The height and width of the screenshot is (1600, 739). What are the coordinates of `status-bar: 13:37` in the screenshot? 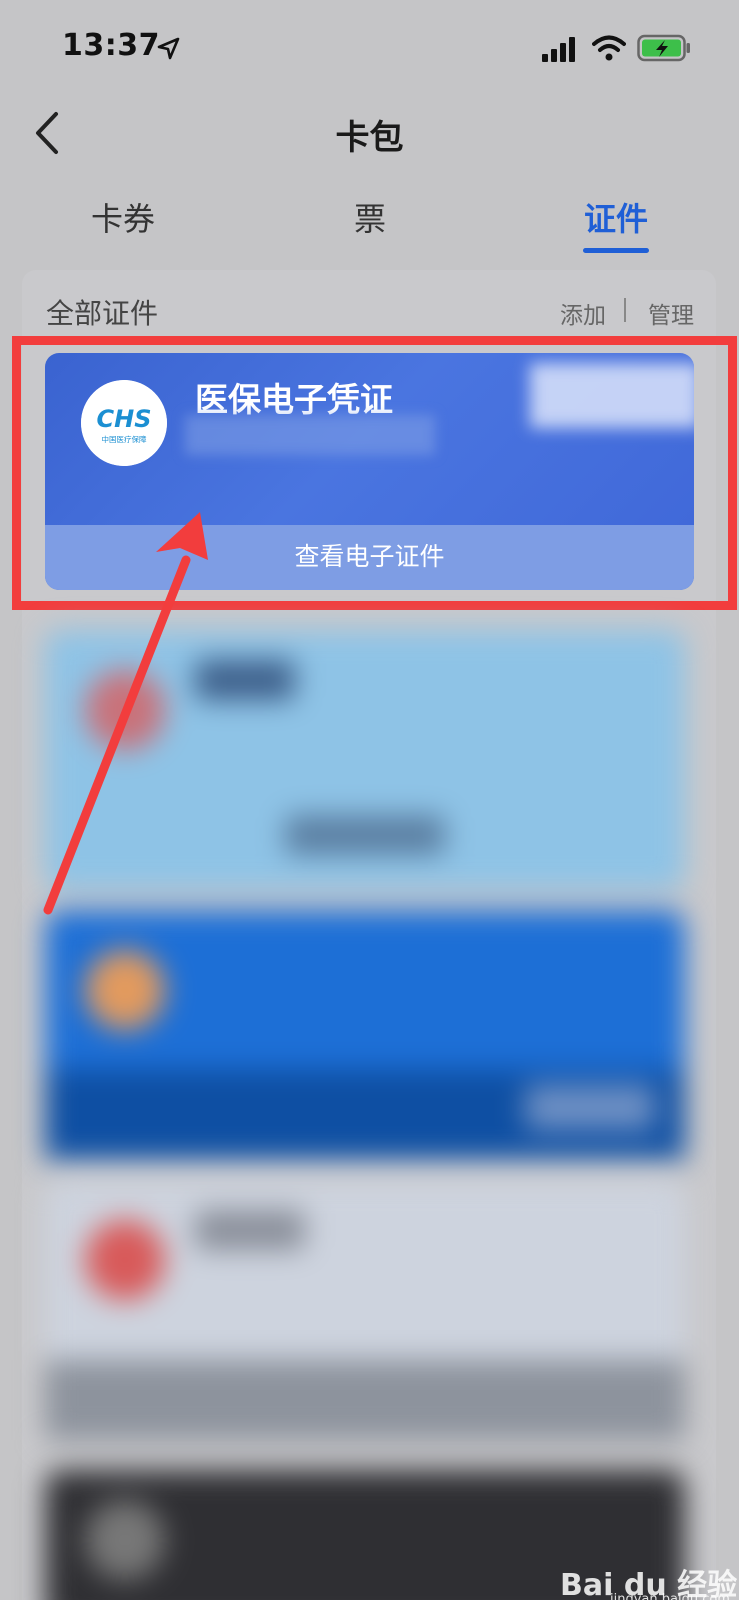 It's located at (369, 48).